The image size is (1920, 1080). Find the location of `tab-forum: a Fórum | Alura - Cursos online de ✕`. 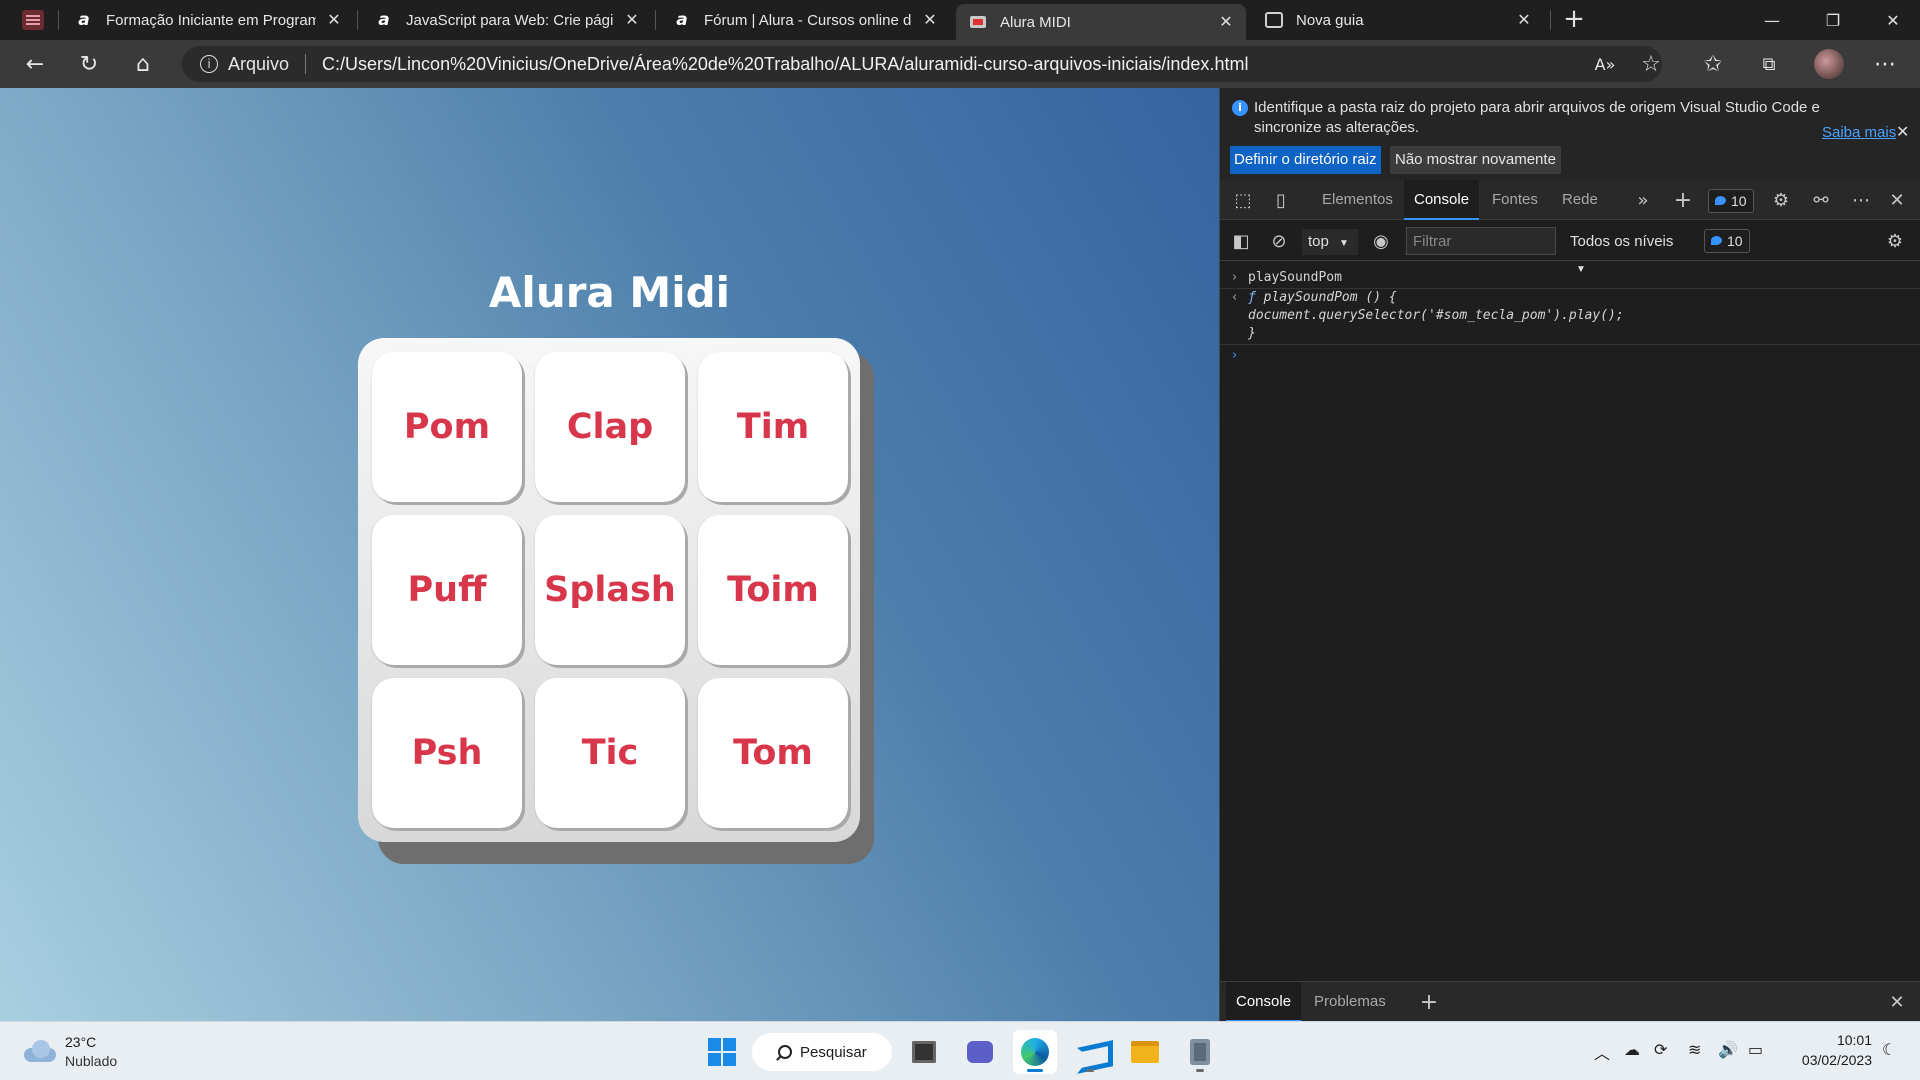

tab-forum: a Fórum | Alura - Cursos online de ✕ is located at coordinates (805, 20).